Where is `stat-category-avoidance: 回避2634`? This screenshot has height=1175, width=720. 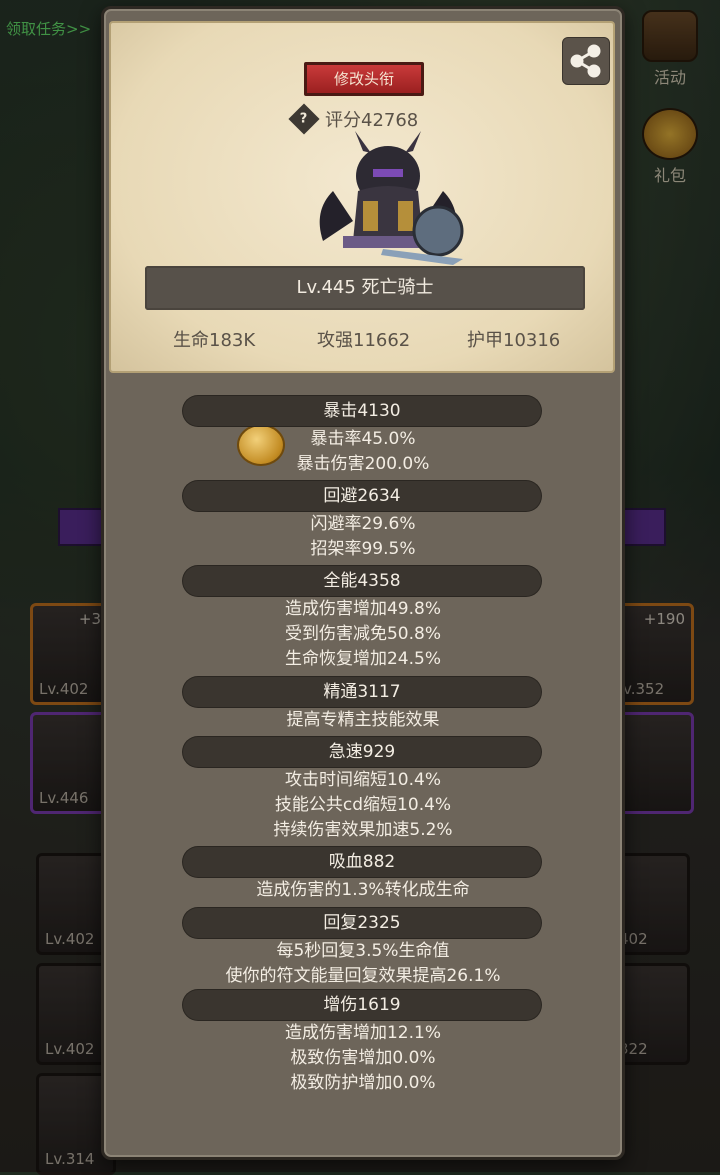 stat-category-avoidance: 回避2634 is located at coordinates (362, 496).